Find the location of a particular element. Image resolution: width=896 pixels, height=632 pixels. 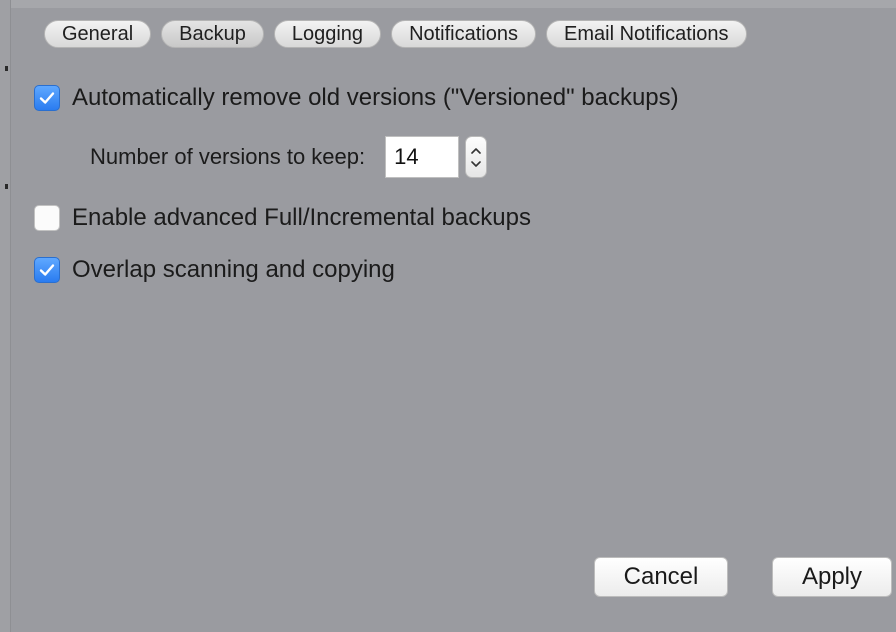

versions-row: Number of versions to keep: 14 is located at coordinates (289, 157).